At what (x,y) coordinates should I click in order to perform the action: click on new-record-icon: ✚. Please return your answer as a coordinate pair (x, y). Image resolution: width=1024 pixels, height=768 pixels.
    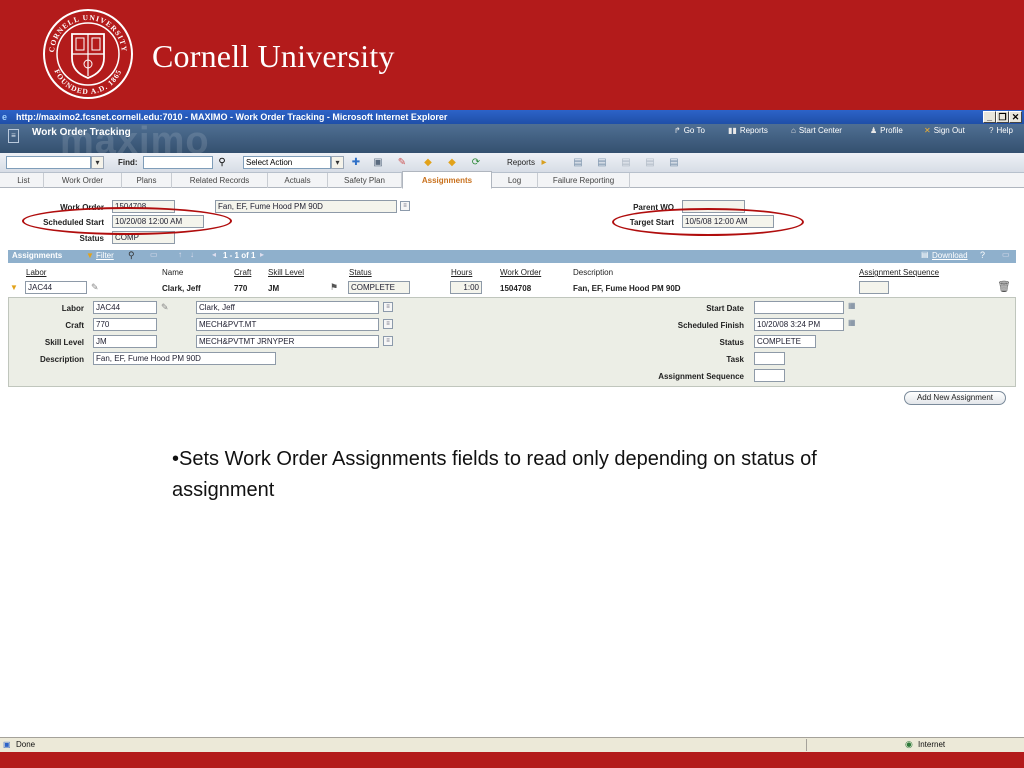
    Looking at the image, I should click on (356, 163).